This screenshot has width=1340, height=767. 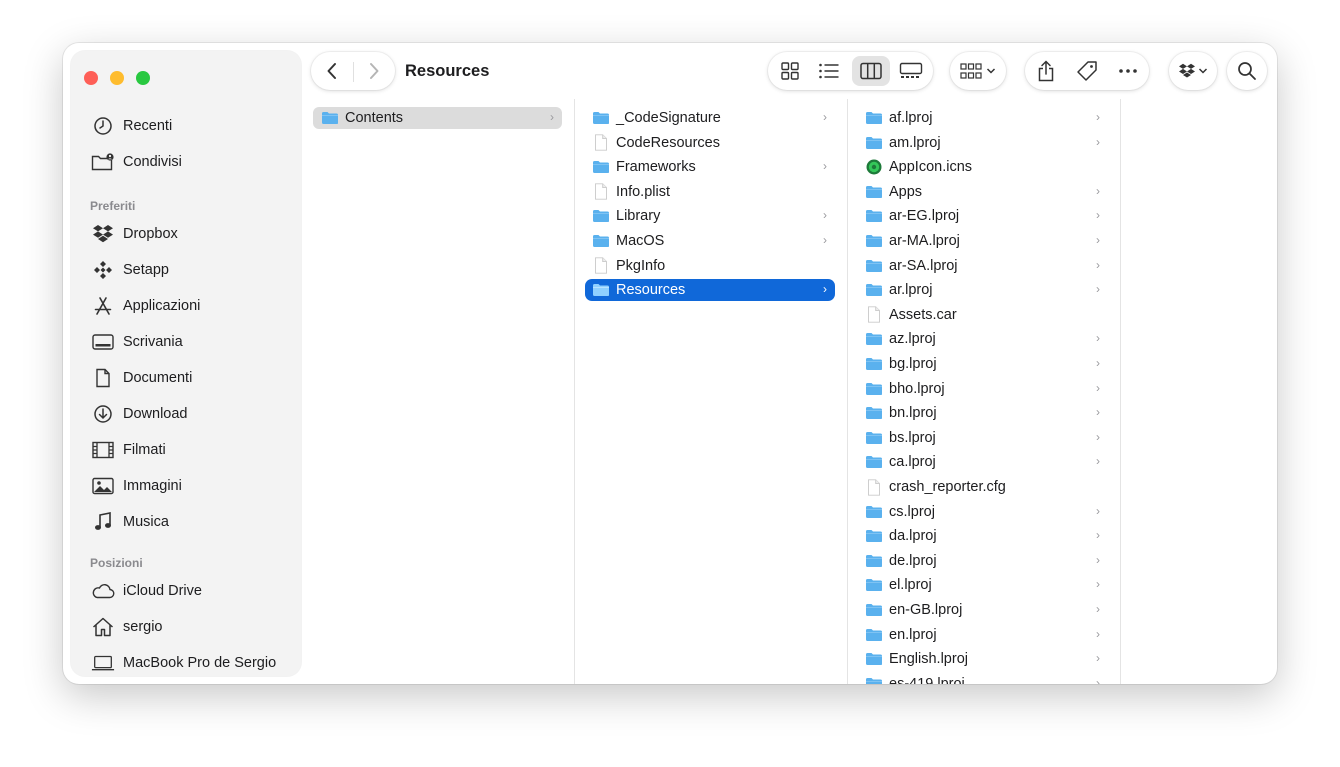 I want to click on sidebar-item-scrivania: Scrivania, so click(x=186, y=342).